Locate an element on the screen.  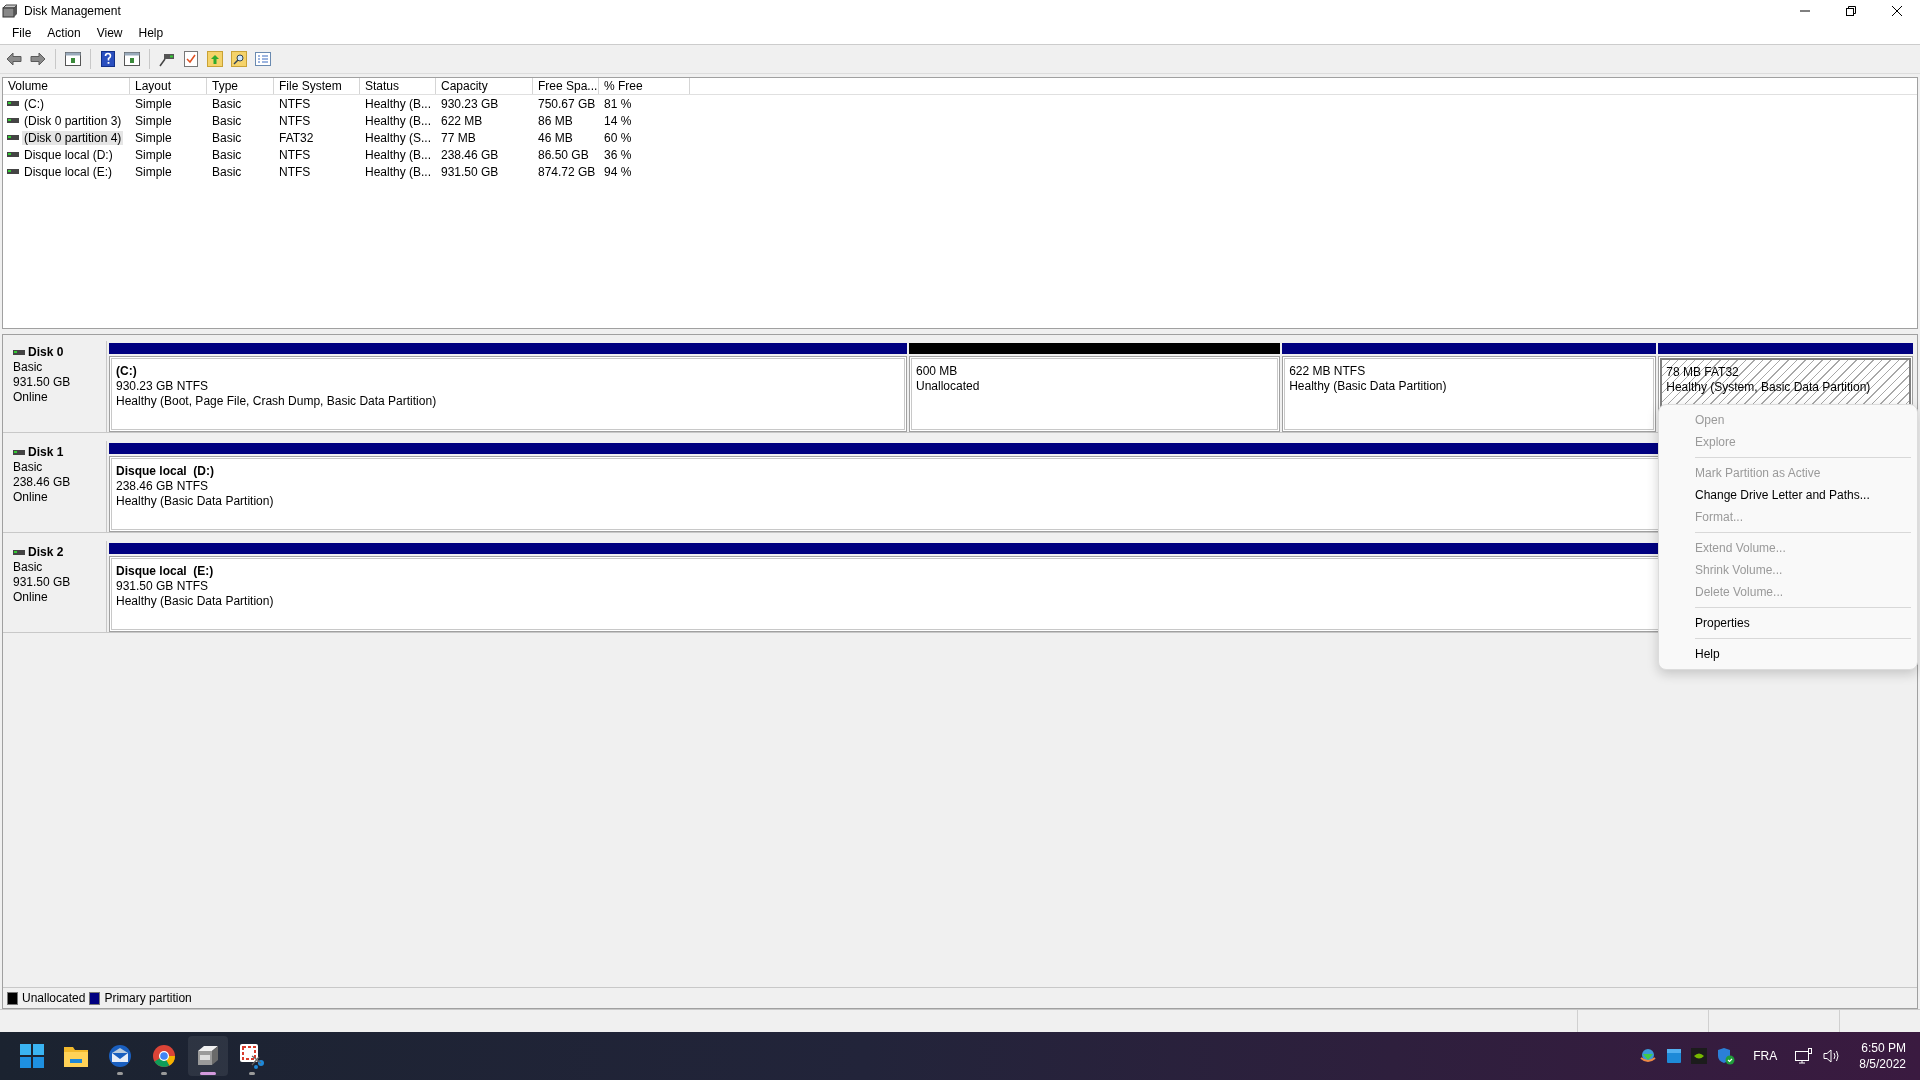
partition-title: Disque local (D:) is located at coordinates (165, 471).